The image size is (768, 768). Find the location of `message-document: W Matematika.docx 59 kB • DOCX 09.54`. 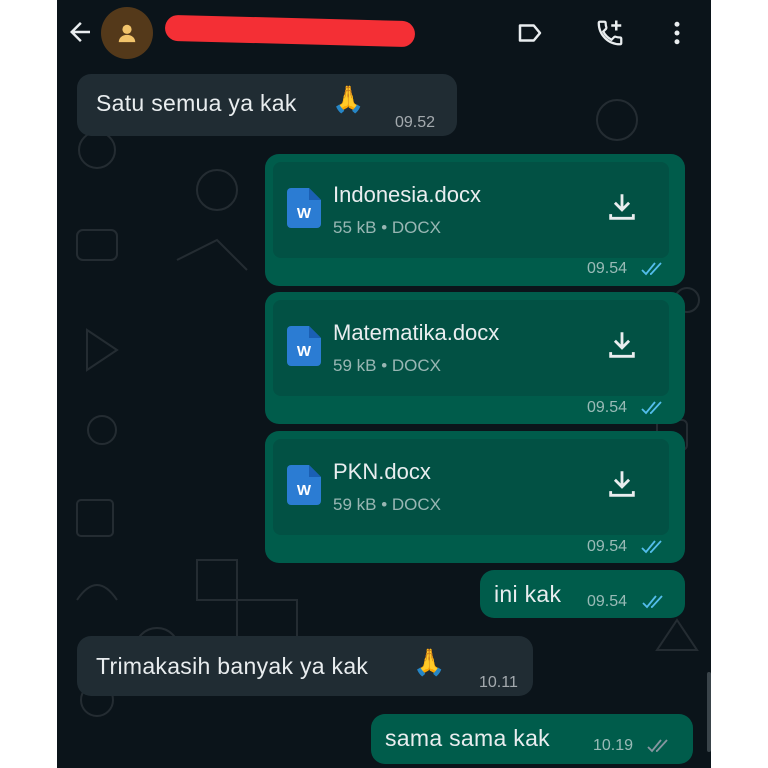

message-document: W Matematika.docx 59 kB • DOCX 09.54 is located at coordinates (475, 358).